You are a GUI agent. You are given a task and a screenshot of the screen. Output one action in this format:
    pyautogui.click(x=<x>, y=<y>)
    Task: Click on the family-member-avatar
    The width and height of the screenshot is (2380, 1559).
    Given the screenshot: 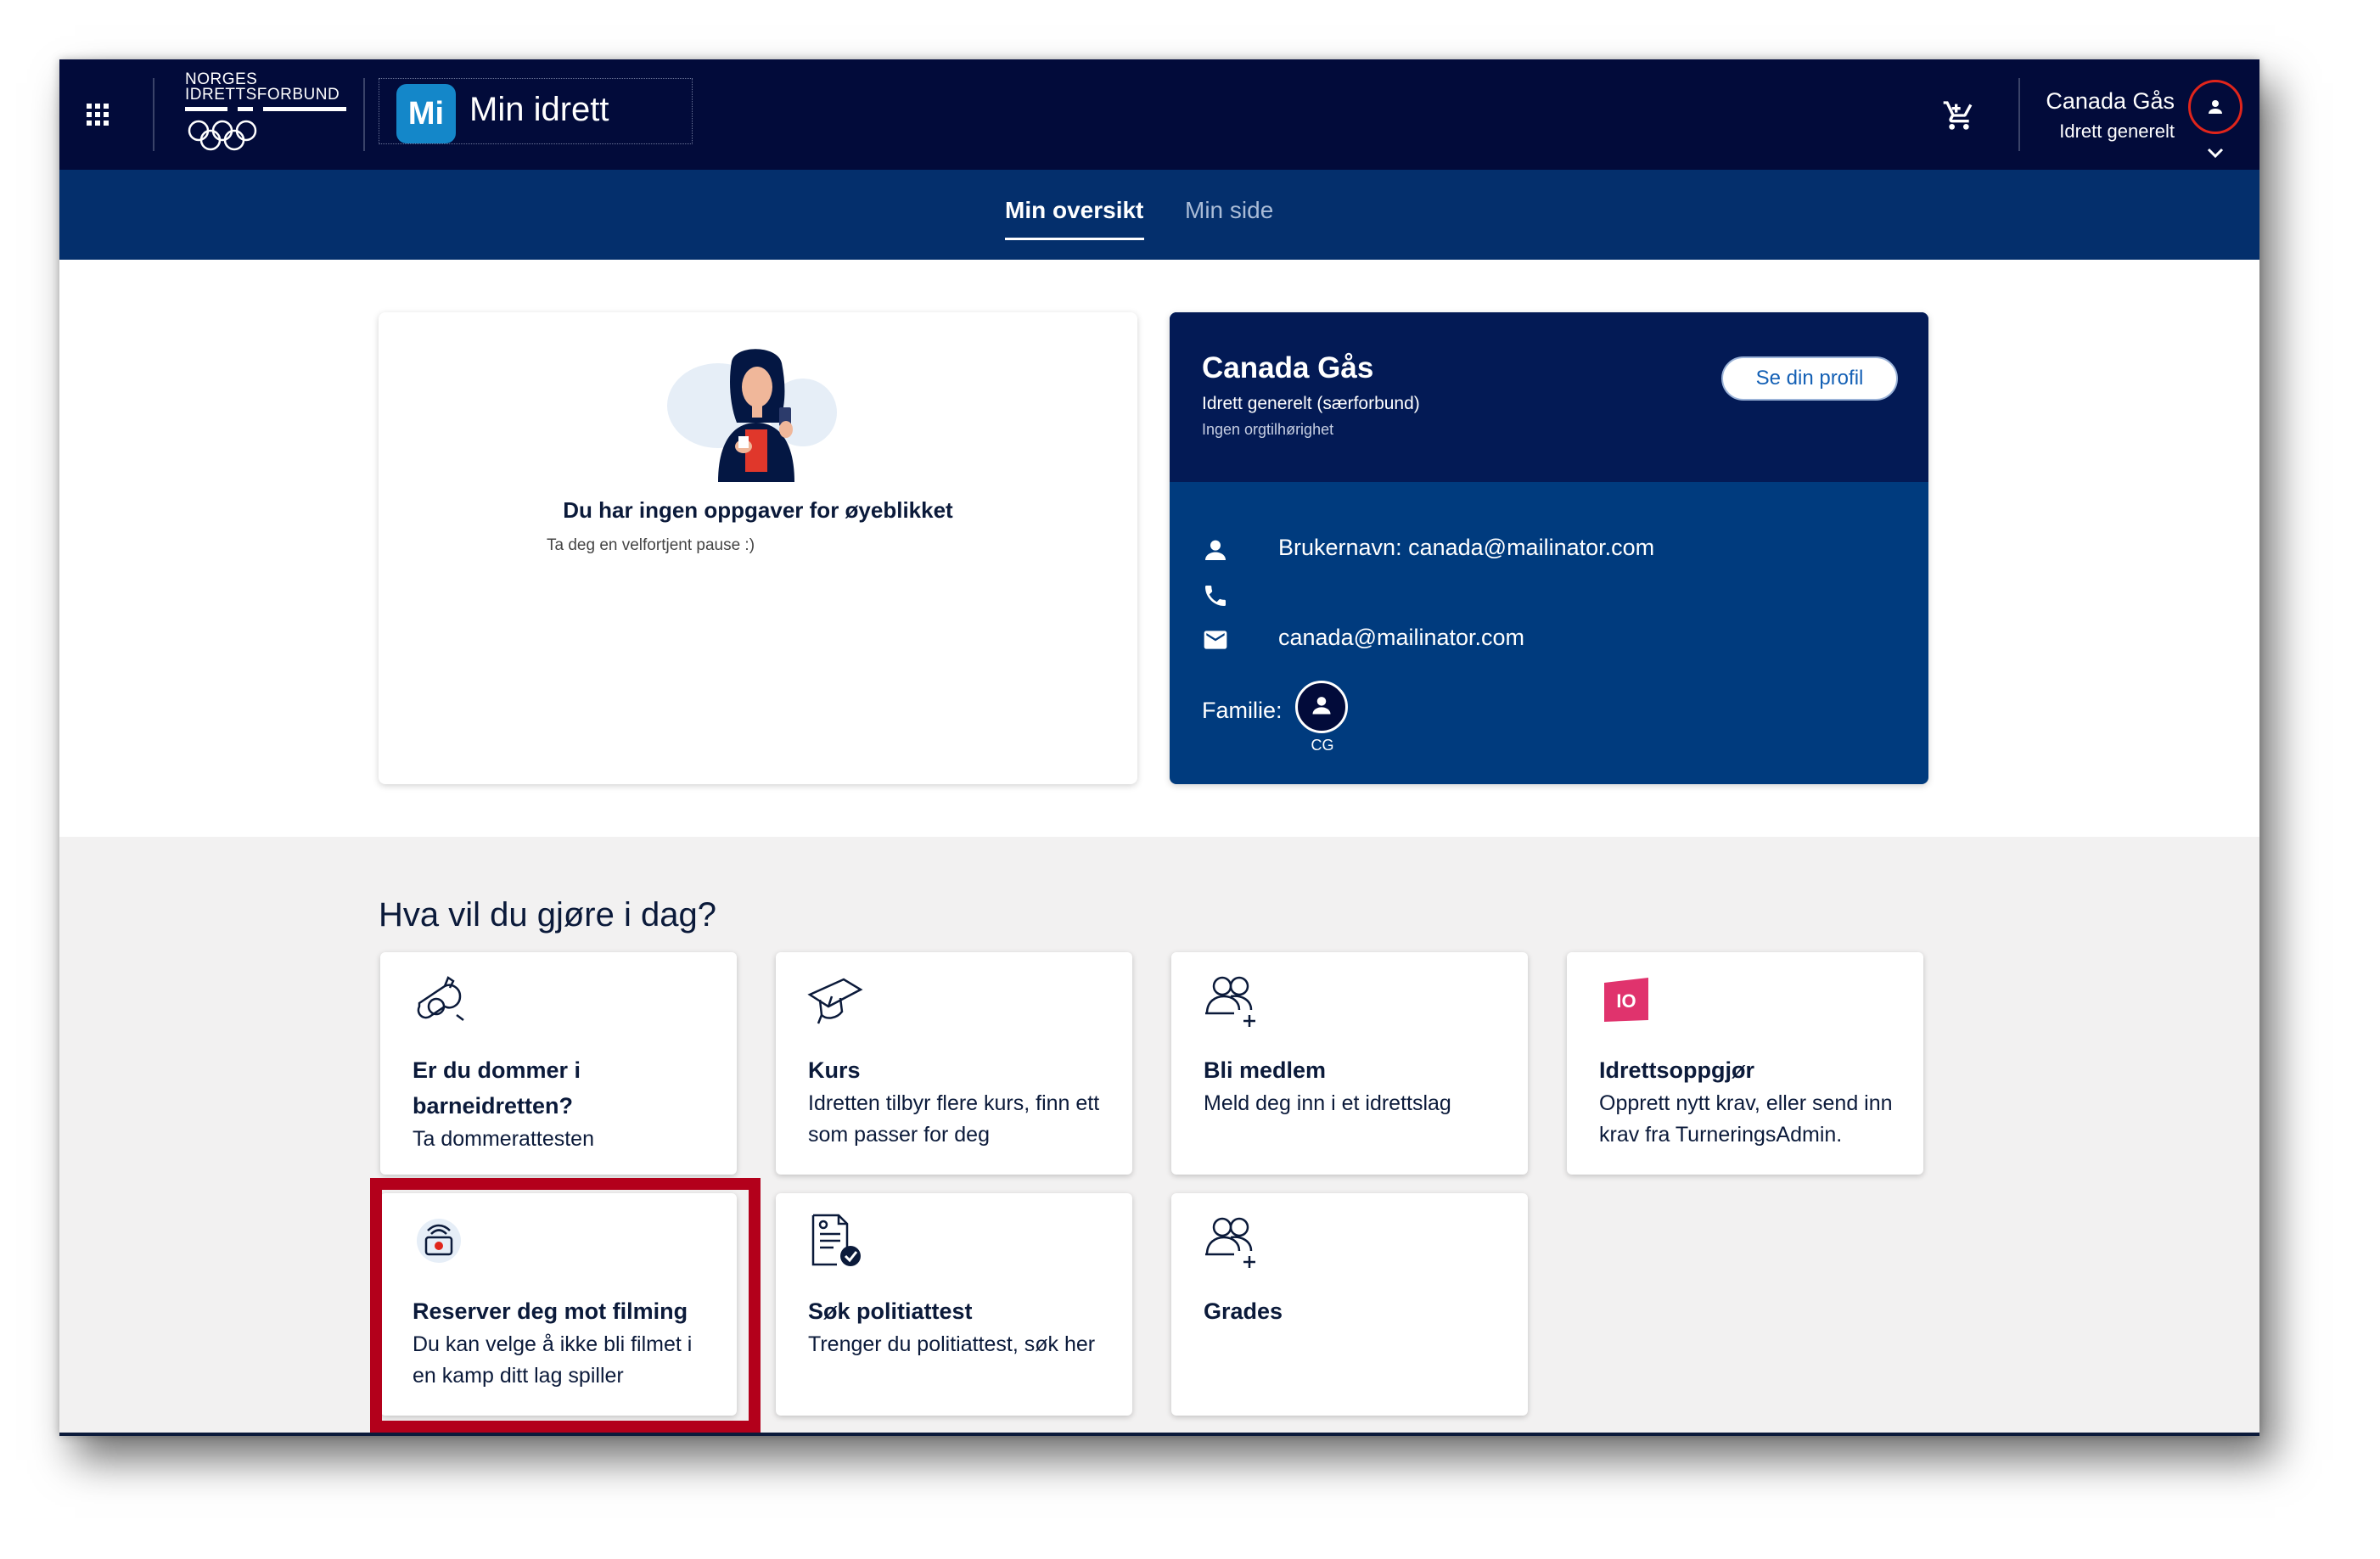 What is the action you would take?
    pyautogui.click(x=1321, y=707)
    